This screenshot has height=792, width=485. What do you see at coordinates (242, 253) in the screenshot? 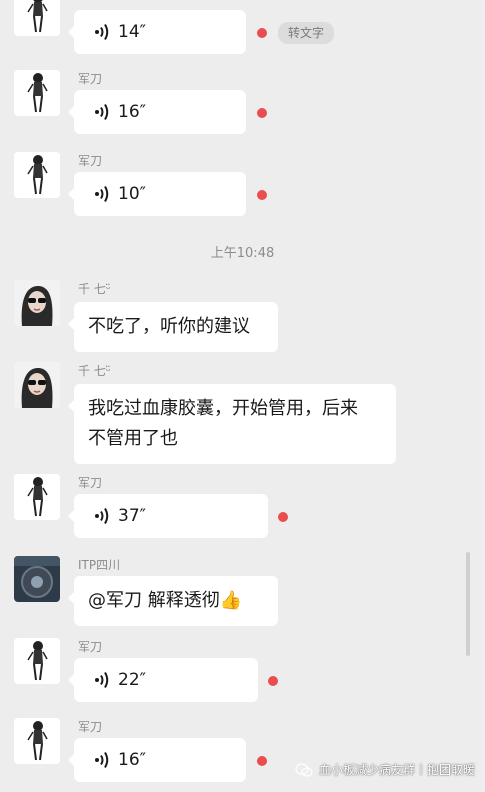
I see `timestamp: 上午10:48` at bounding box center [242, 253].